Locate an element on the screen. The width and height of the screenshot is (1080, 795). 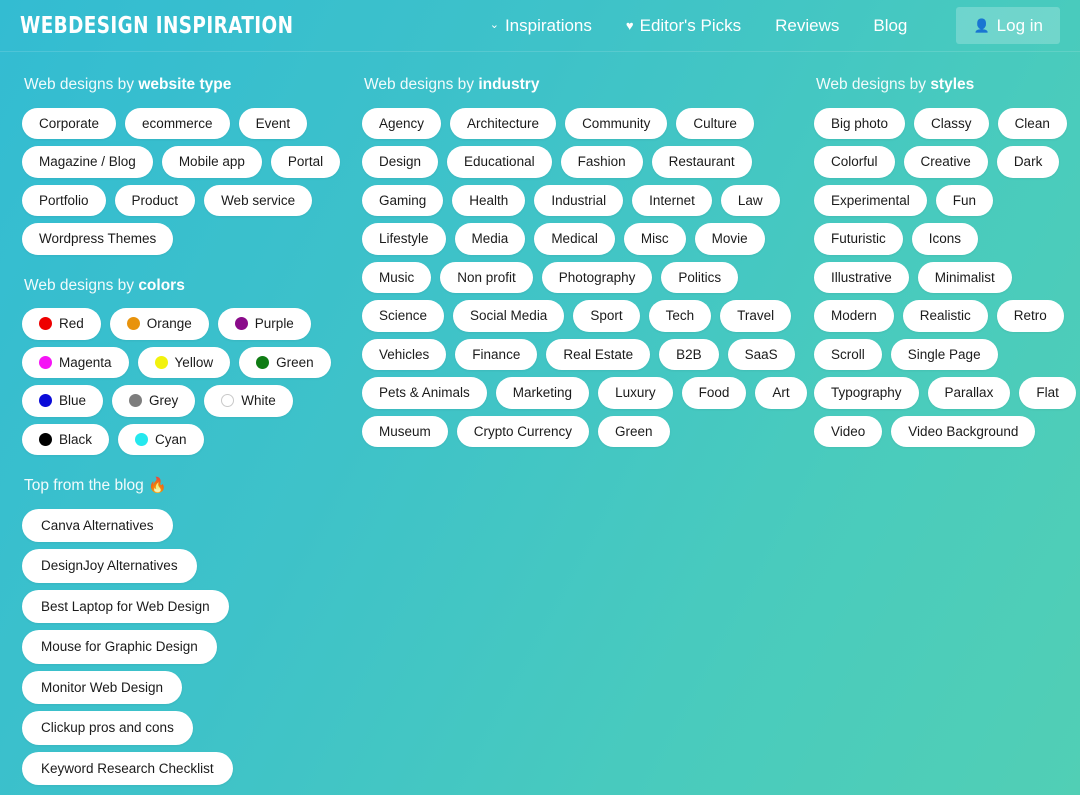
category-chip: Museum is located at coordinates (405, 431).